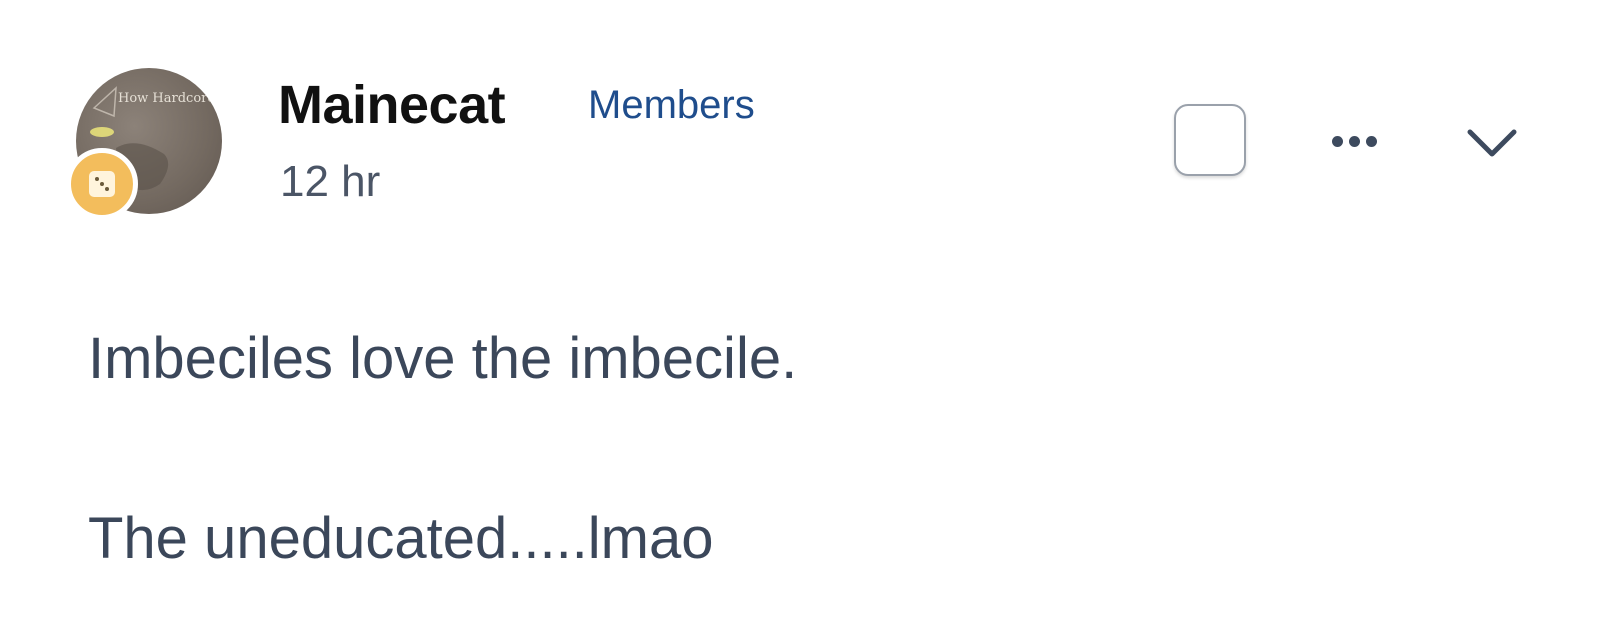  I want to click on post-body-line: Imbeciles love the imbecile., so click(443, 358).